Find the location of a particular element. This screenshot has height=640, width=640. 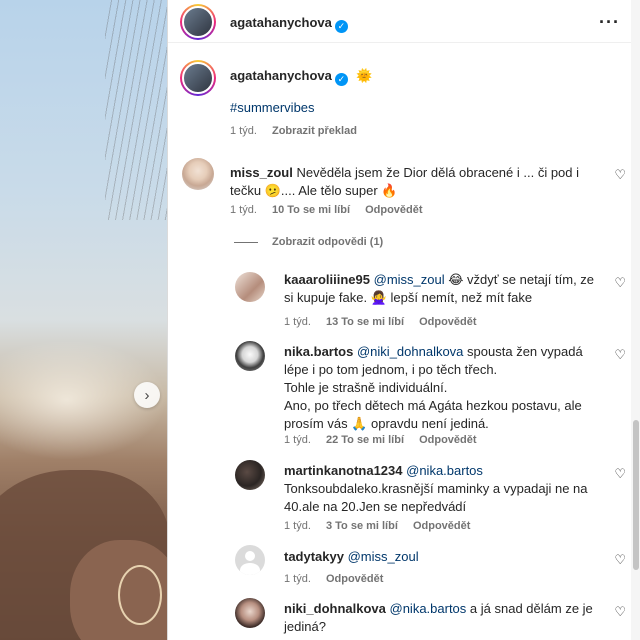

comment-text: 40.ale na 20.Jen se nepředvádí is located at coordinates (375, 506).